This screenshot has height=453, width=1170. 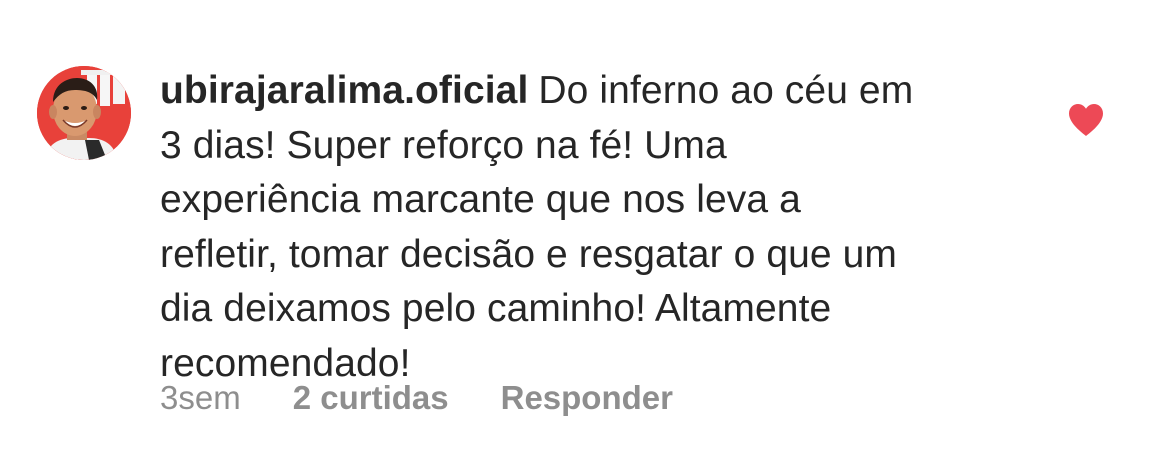 I want to click on like-button, so click(x=1086, y=120).